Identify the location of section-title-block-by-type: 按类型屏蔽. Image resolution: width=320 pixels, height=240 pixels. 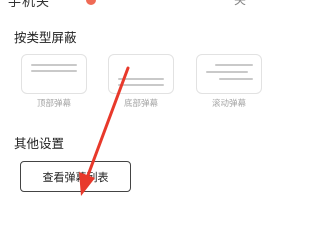
(45, 37).